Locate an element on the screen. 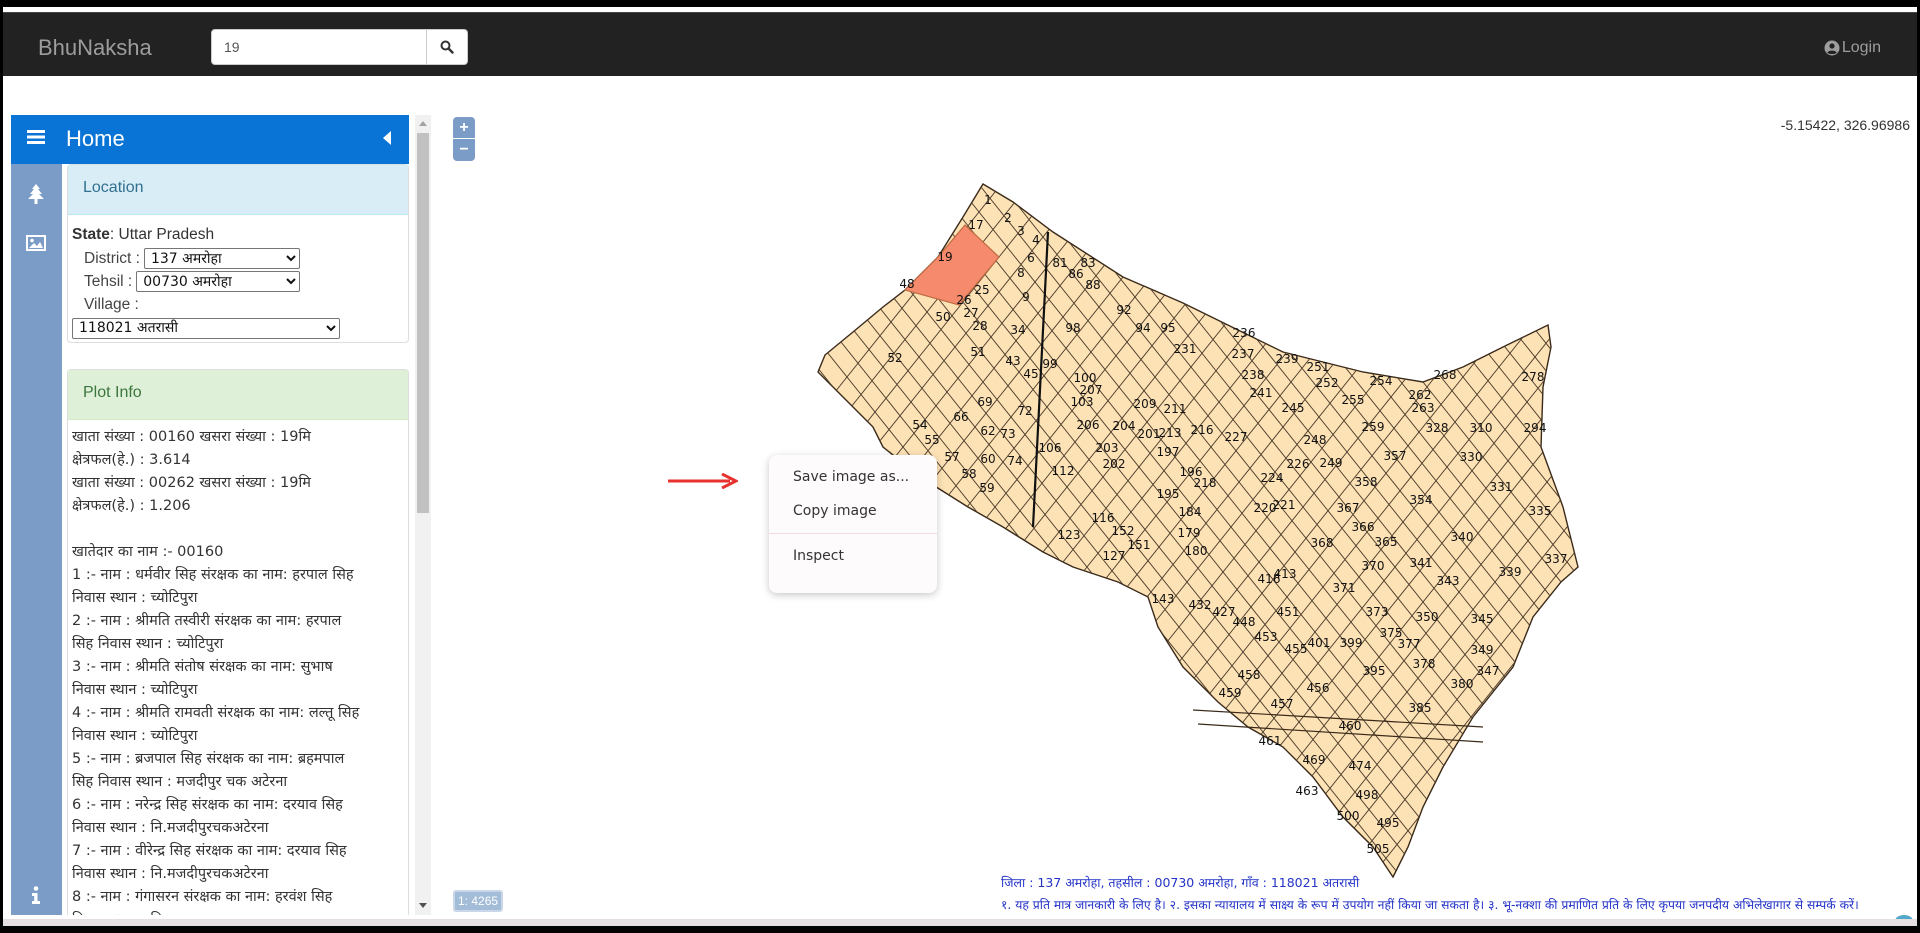 The image size is (1920, 933). plot-label-99: 99 is located at coordinates (1049, 364).